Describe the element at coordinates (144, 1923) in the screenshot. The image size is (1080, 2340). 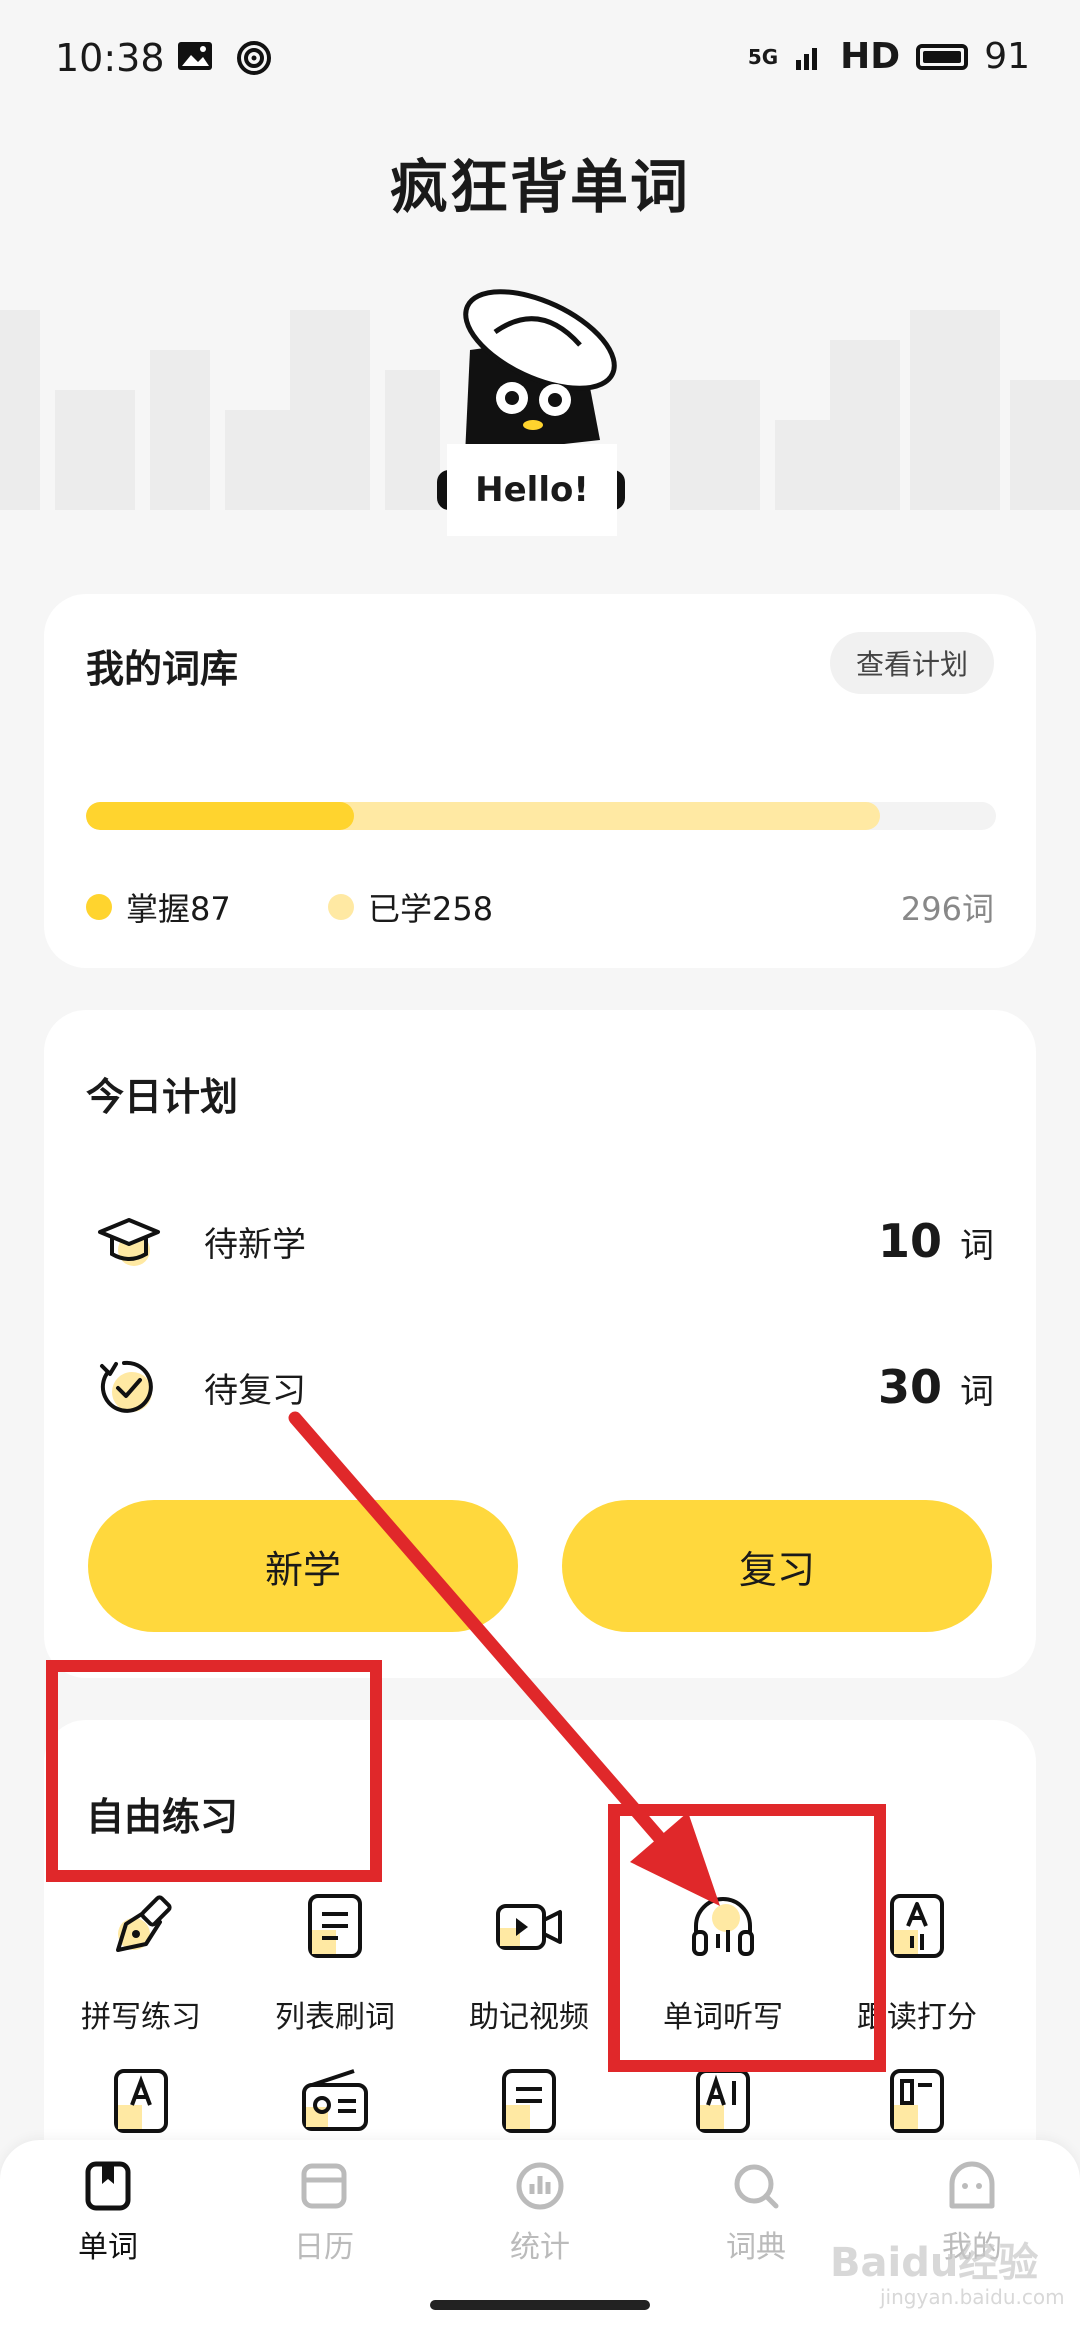
I see `pen-nib-icon` at that location.